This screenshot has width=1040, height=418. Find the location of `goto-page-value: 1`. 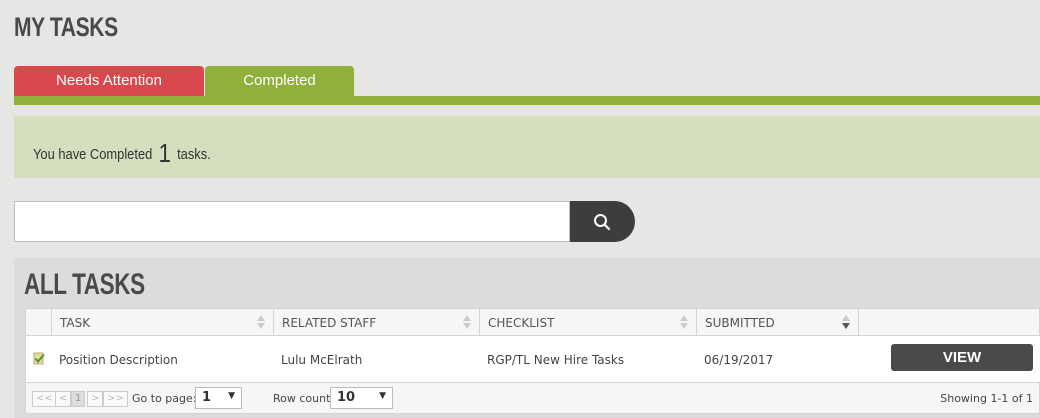

goto-page-value: 1 is located at coordinates (207, 397).